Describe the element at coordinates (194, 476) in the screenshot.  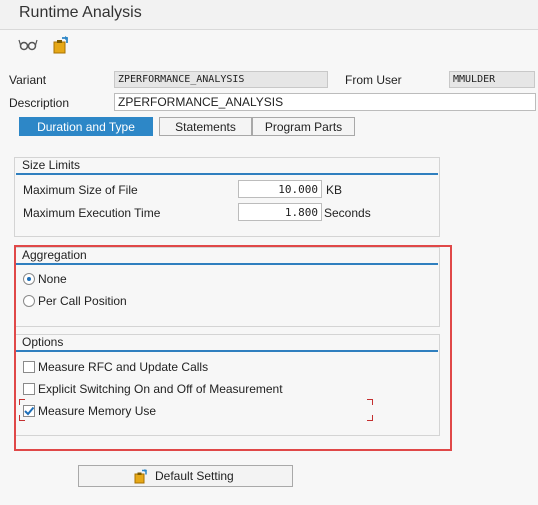
I see `default-setting-label: Default Setting` at that location.